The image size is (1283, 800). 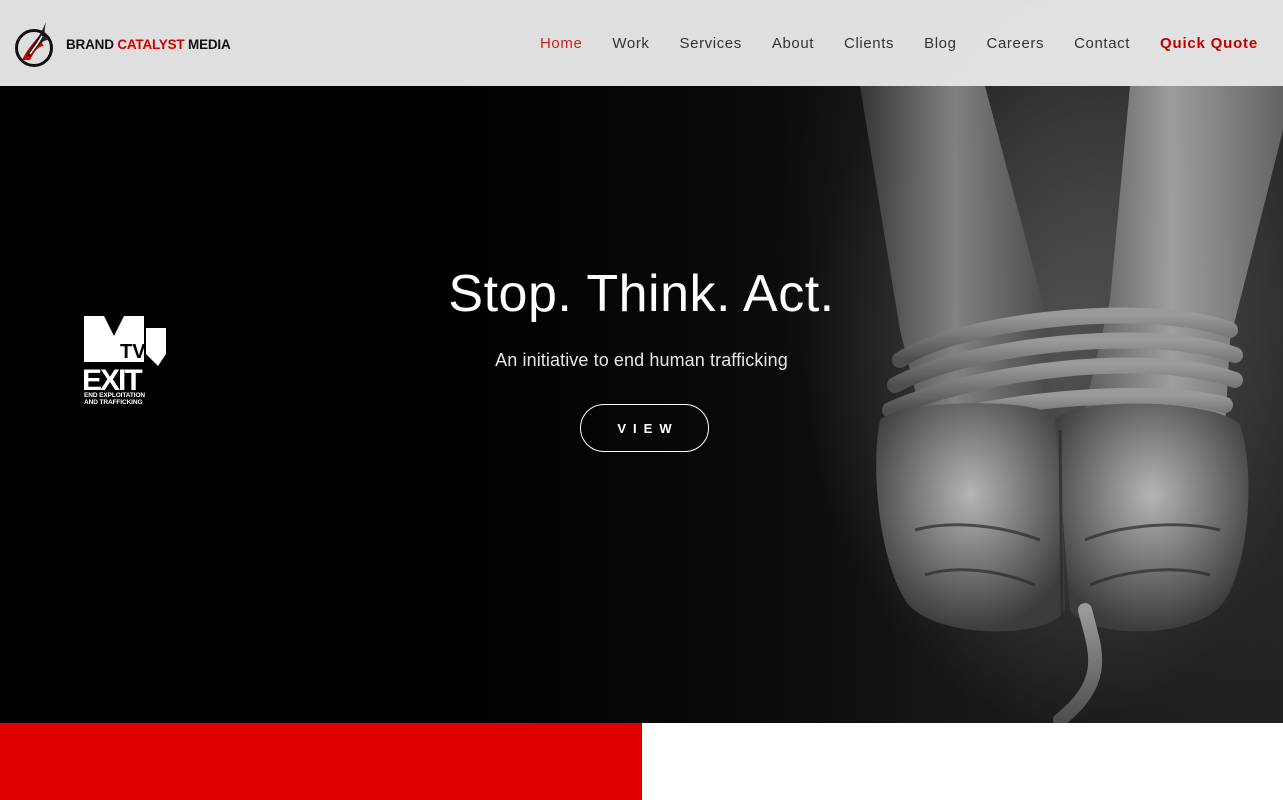 What do you see at coordinates (321, 761) in the screenshot?
I see `red-panel` at bounding box center [321, 761].